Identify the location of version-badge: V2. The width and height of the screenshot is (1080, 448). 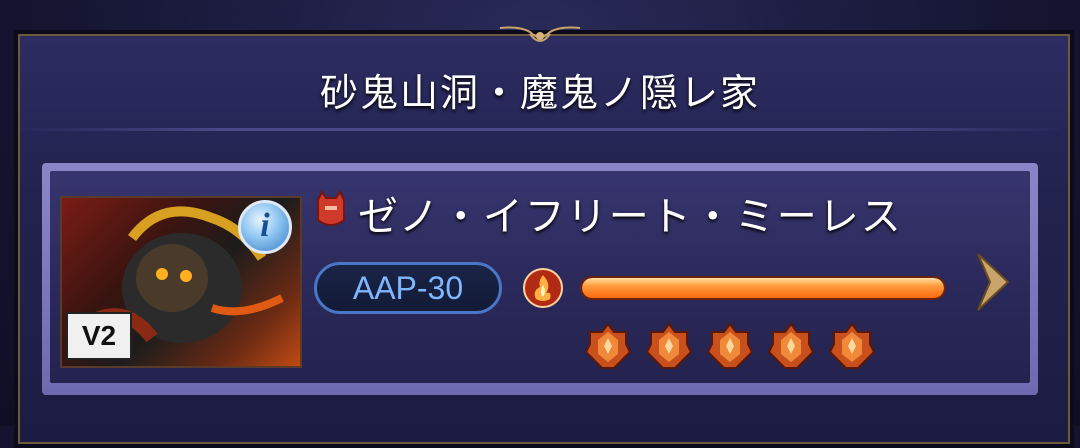
(99, 336).